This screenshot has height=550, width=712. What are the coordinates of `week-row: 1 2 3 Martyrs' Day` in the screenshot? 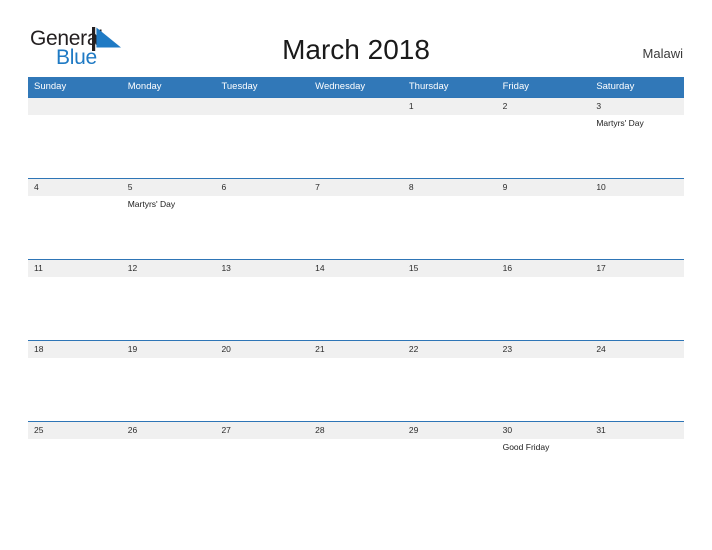 It's located at (356, 137).